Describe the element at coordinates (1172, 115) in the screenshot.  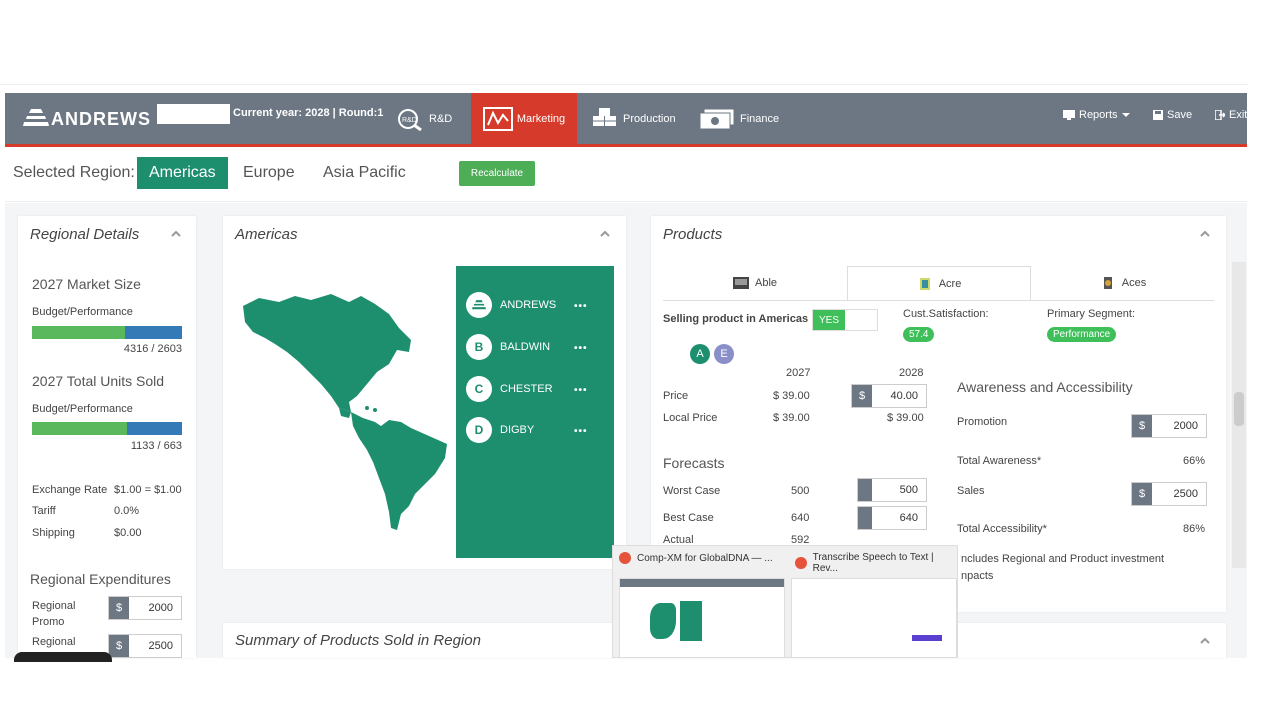
I see `save-button: Save` at that location.